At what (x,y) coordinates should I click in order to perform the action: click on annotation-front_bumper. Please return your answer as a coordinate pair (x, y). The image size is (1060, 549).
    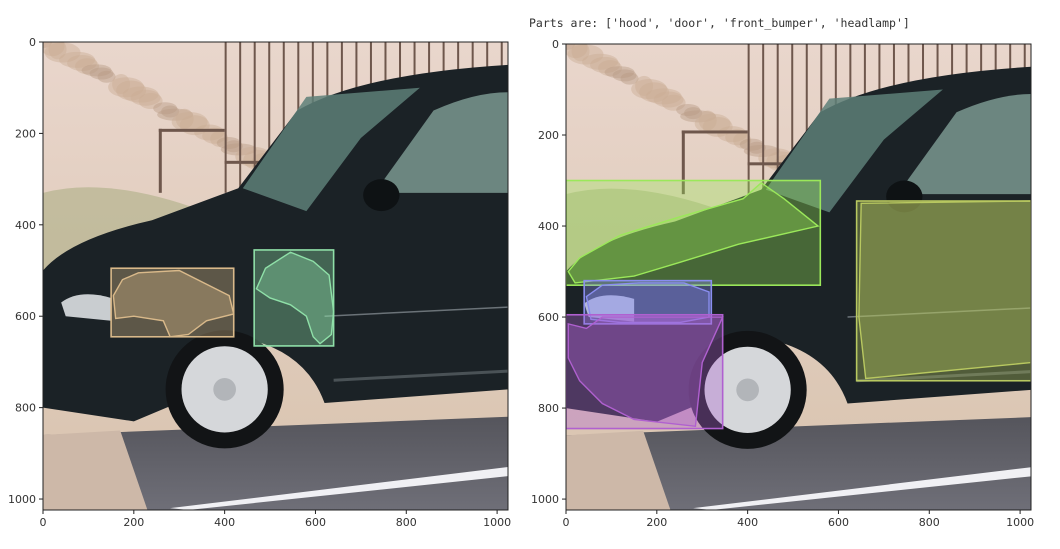
    Looking at the image, I should click on (645, 371).